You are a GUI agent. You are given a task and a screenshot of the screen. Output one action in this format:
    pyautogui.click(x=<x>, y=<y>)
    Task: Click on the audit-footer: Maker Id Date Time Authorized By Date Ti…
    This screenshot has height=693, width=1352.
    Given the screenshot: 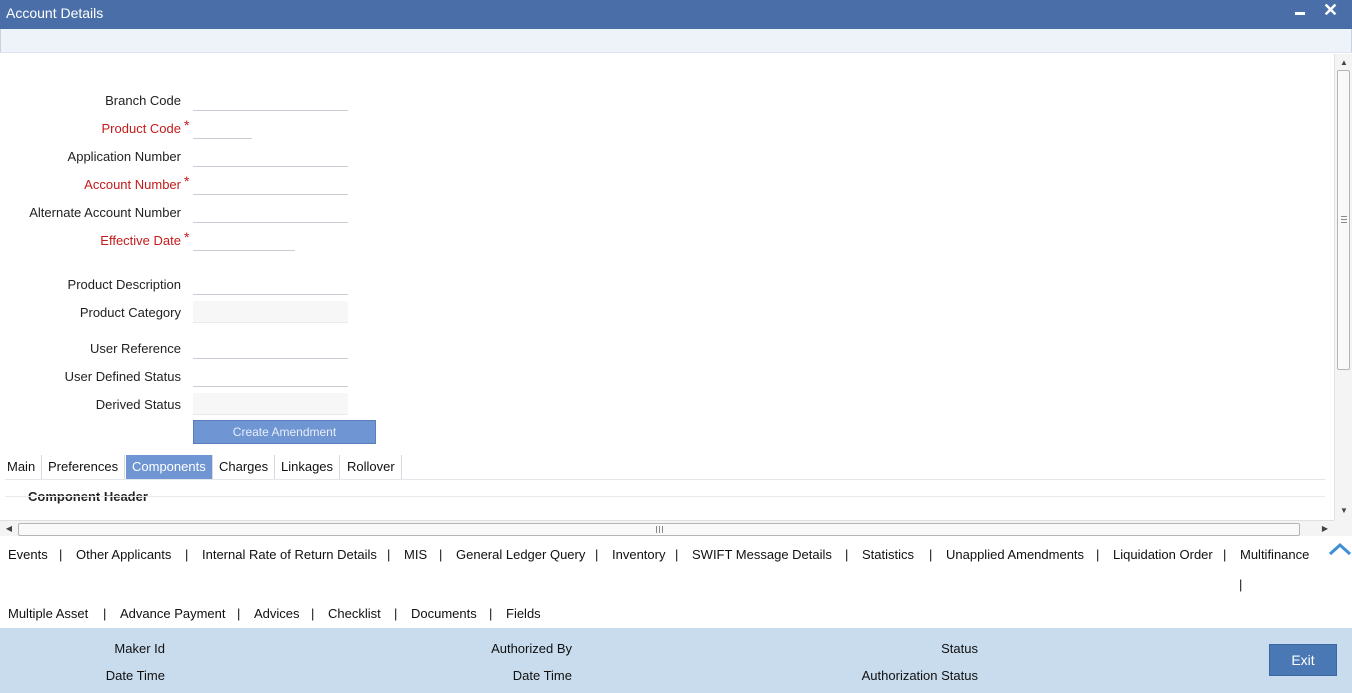 What is the action you would take?
    pyautogui.click(x=676, y=660)
    